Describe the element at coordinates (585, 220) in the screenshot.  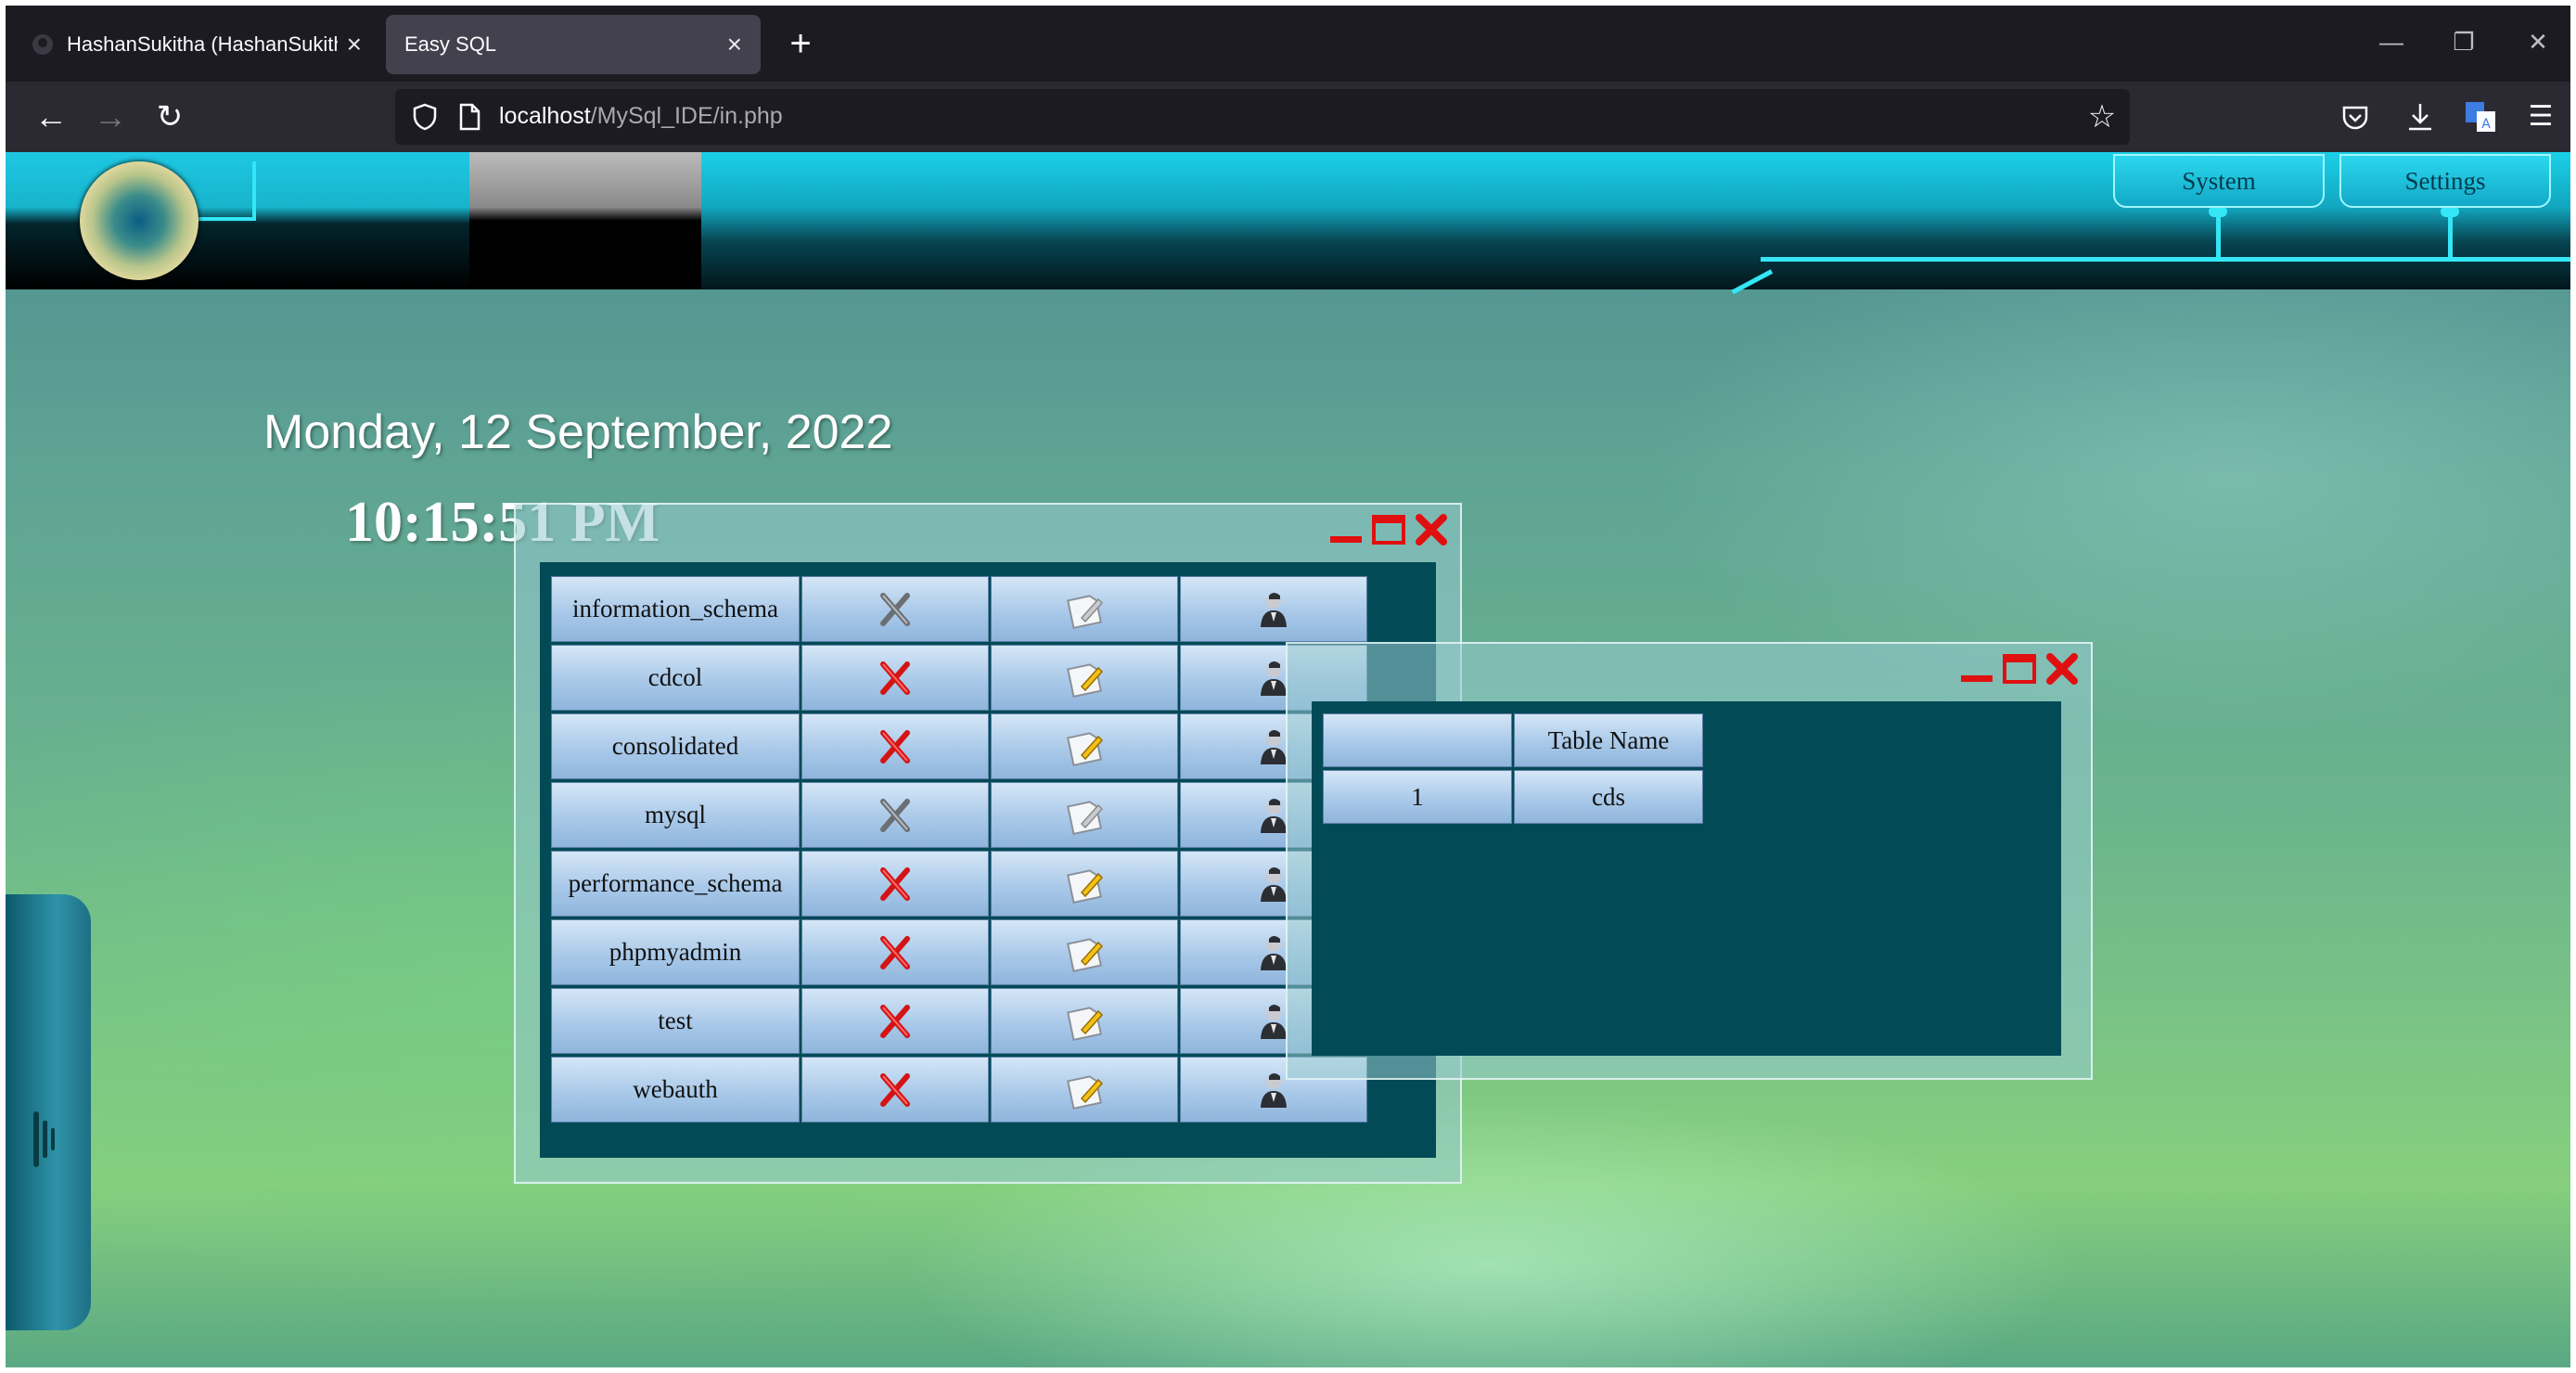
I see `header-dark-block` at that location.